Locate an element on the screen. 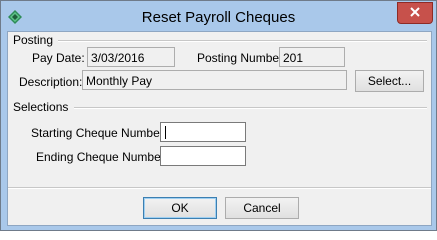 Image resolution: width=437 pixels, height=240 pixels. posting-number-field: 201 is located at coordinates (312, 57).